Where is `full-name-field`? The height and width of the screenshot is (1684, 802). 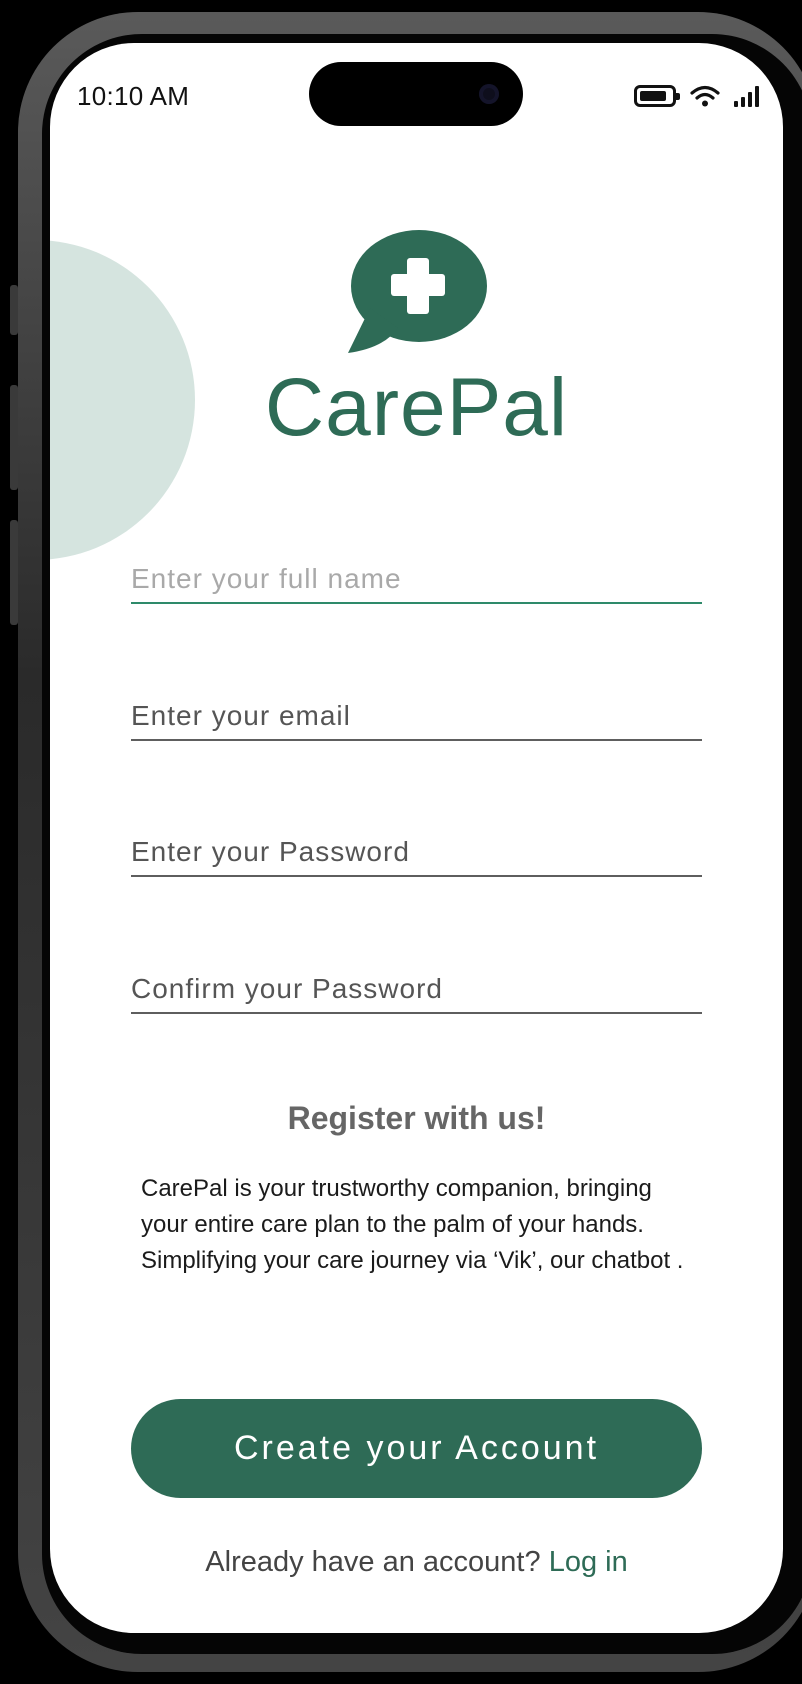 full-name-field is located at coordinates (416, 576).